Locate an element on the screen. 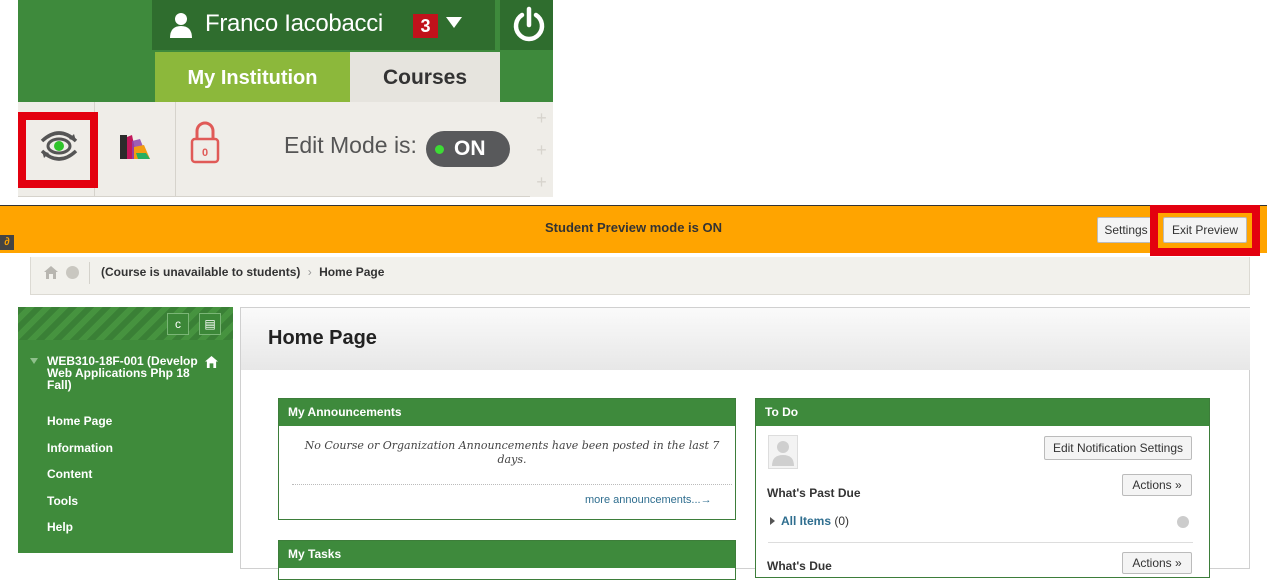  theme-color-icon is located at coordinates (135, 146).